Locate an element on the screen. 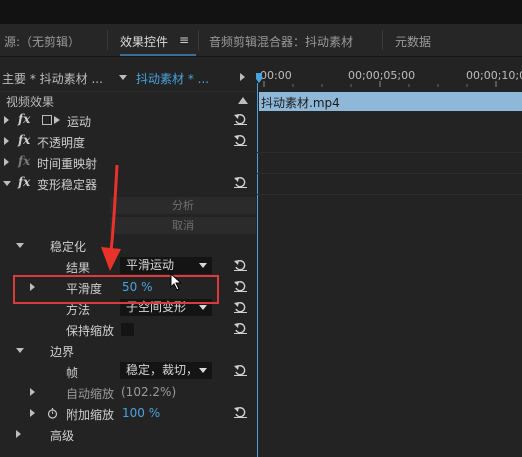 The image size is (522, 457). param-row-auto-scale: 自动缩放 (102.2%) is located at coordinates (128, 392).